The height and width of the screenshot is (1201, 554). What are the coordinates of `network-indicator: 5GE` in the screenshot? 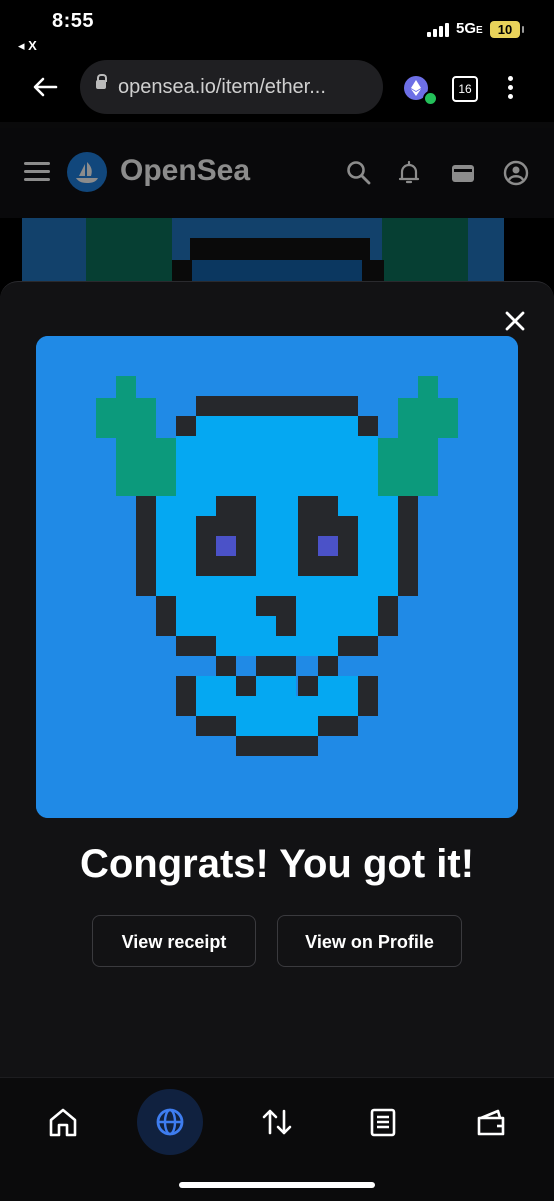 It's located at (469, 28).